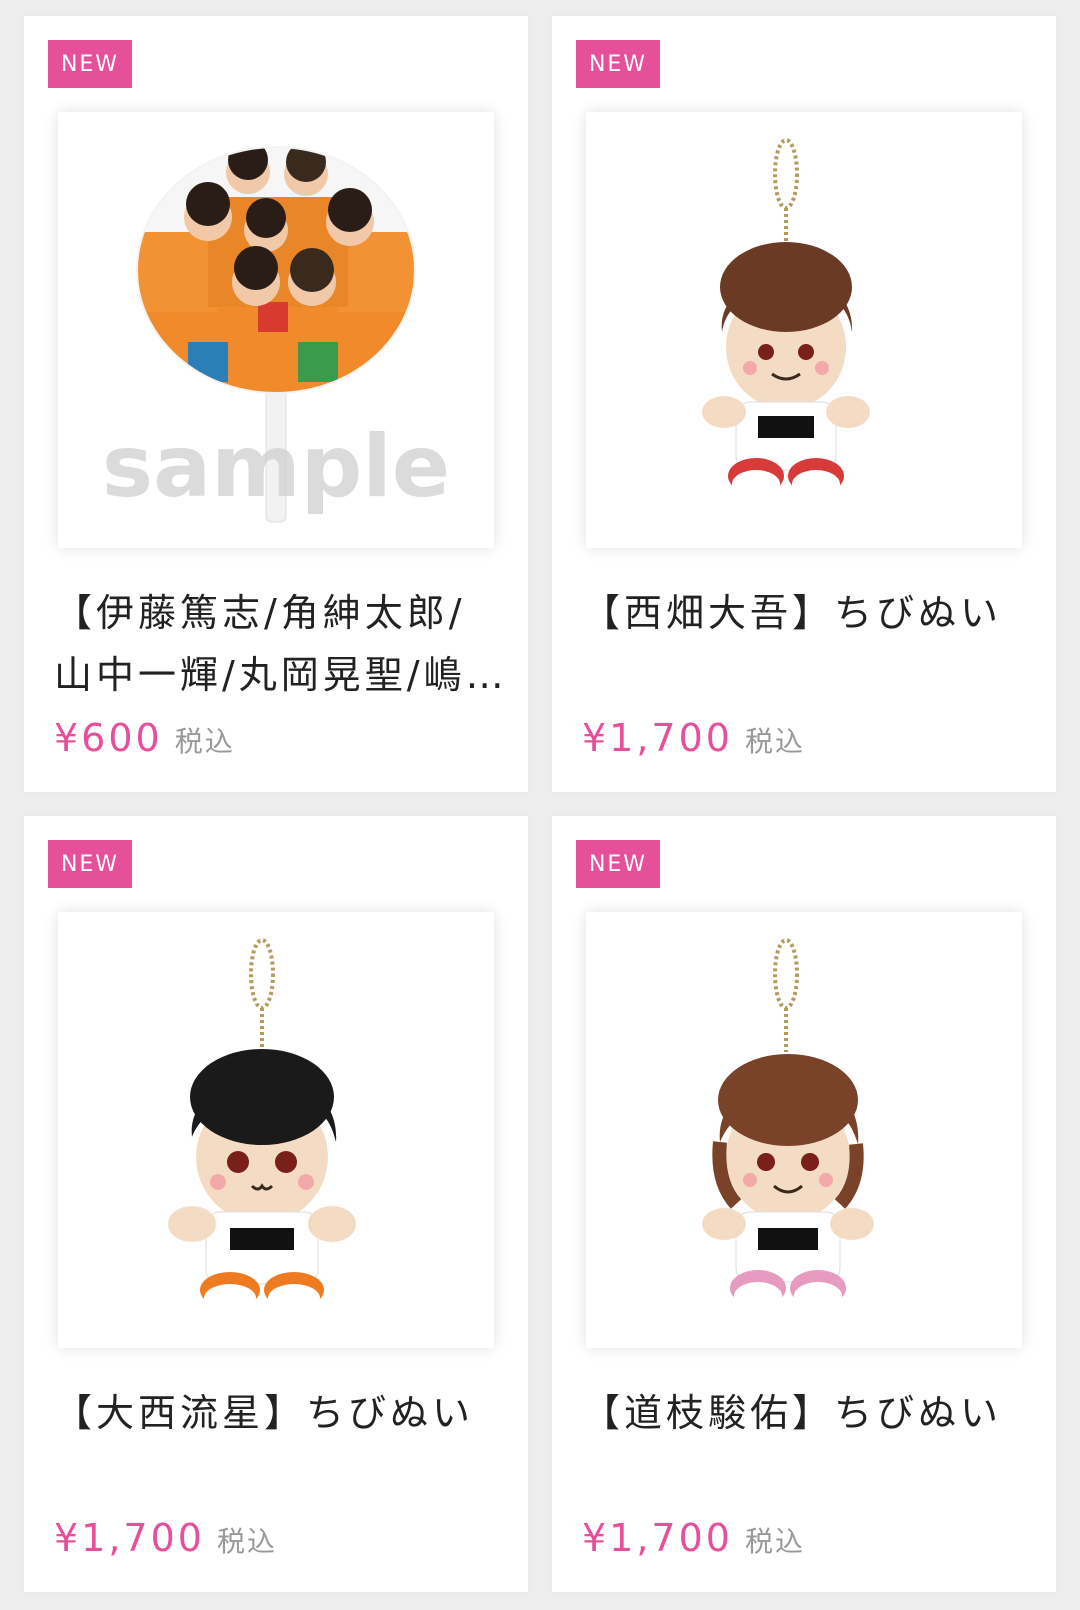  What do you see at coordinates (276, 467) in the screenshot?
I see `sample-watermark: sample` at bounding box center [276, 467].